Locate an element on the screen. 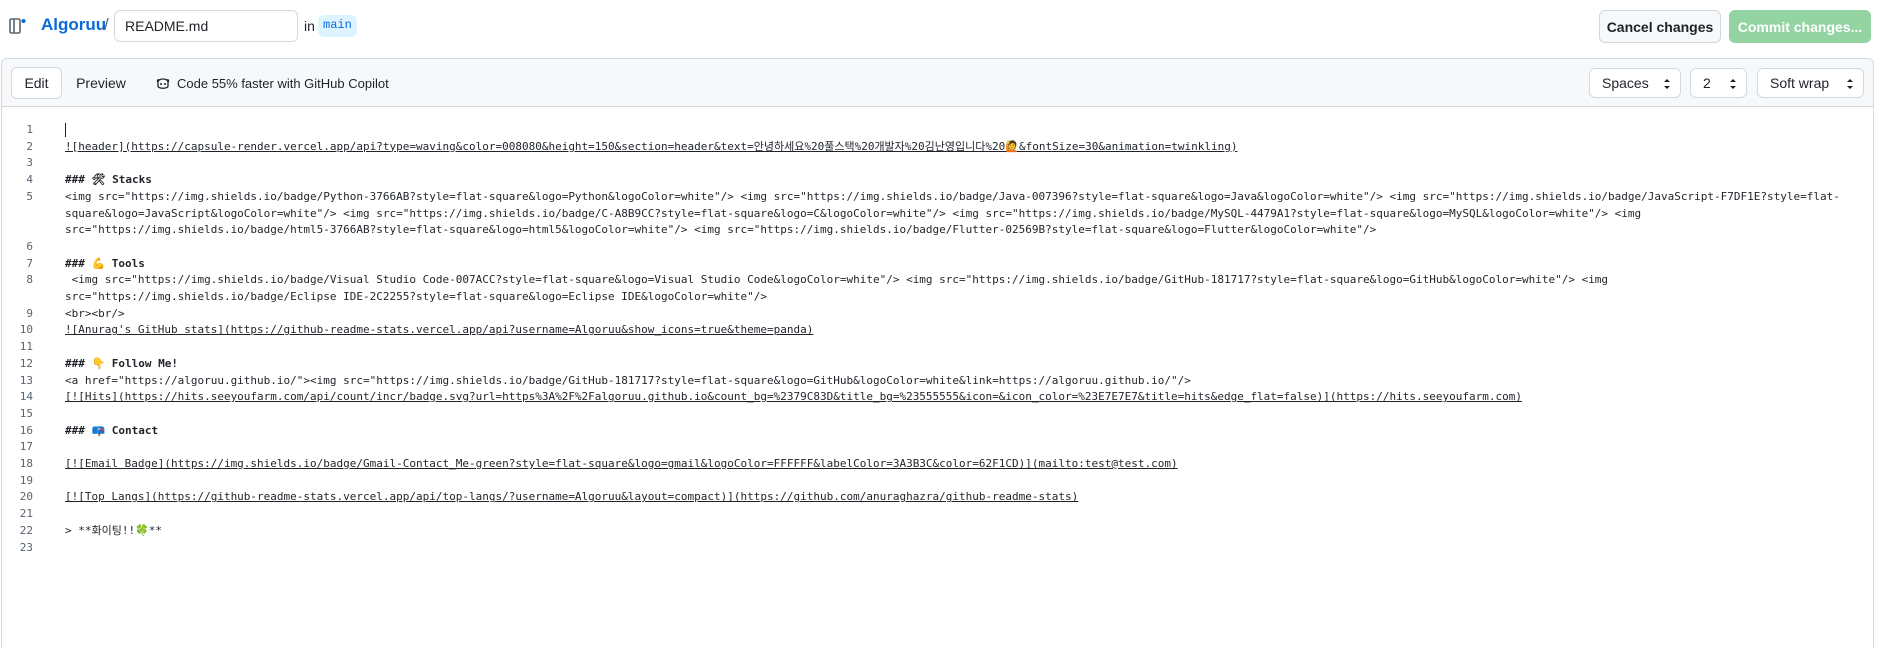 This screenshot has height=648, width=1877. text-cursor is located at coordinates (65, 130).